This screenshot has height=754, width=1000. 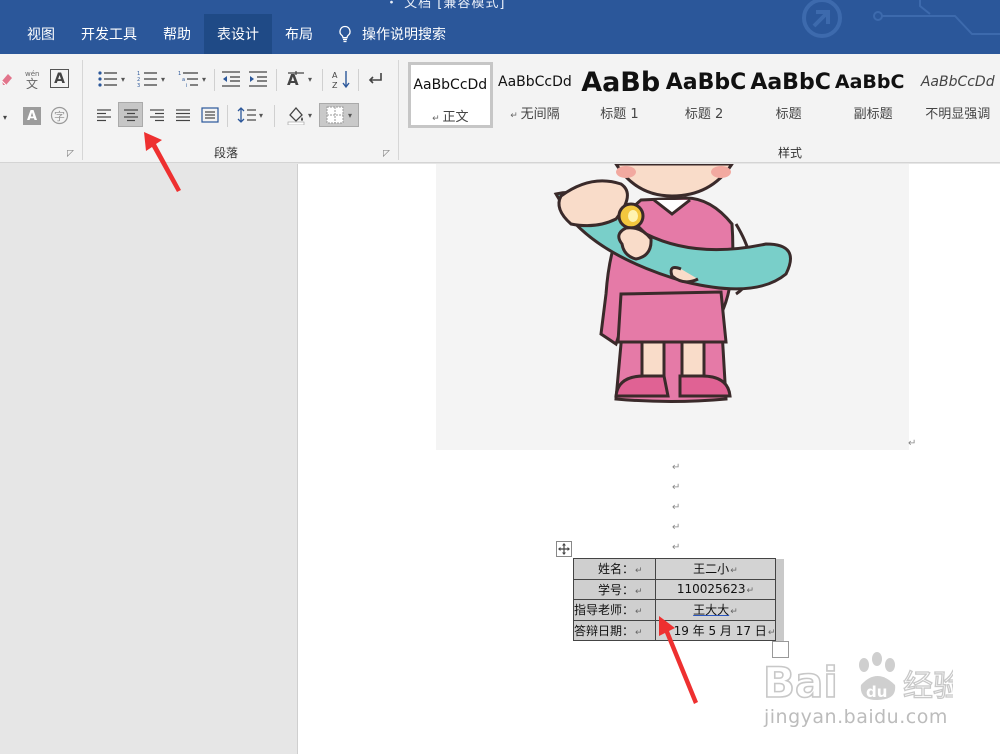 I want to click on table-move-handle-icon, so click(x=564, y=549).